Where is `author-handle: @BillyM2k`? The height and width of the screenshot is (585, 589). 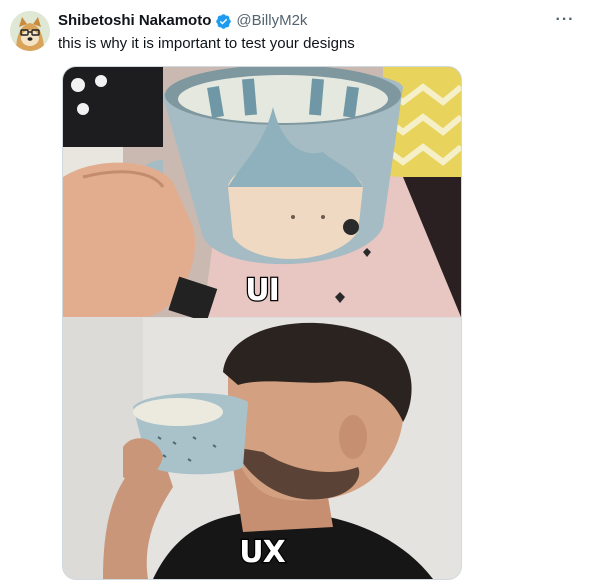 author-handle: @BillyM2k is located at coordinates (271, 21).